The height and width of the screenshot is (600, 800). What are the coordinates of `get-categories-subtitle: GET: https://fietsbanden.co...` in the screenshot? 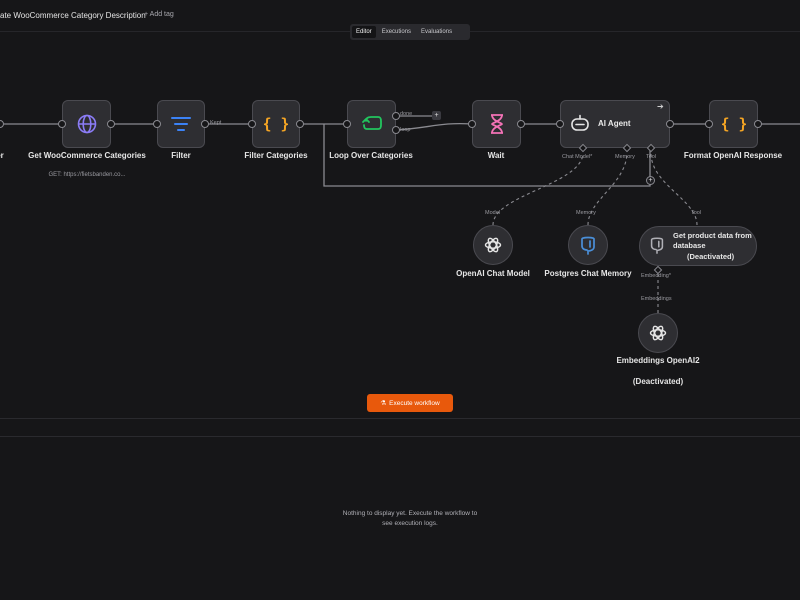 It's located at (87, 175).